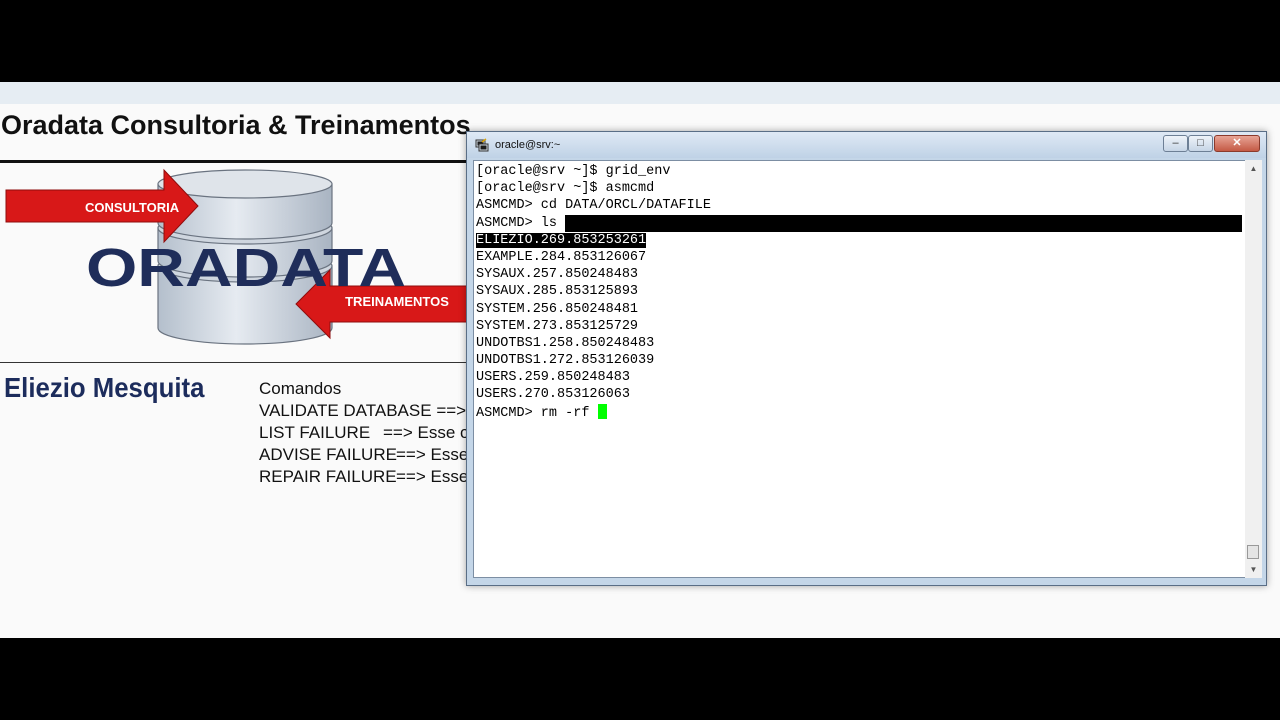 Image resolution: width=1280 pixels, height=720 pixels. Describe the element at coordinates (236, 125) in the screenshot. I see `slide-title: Oradata Consultoria & Treinamentos` at that location.